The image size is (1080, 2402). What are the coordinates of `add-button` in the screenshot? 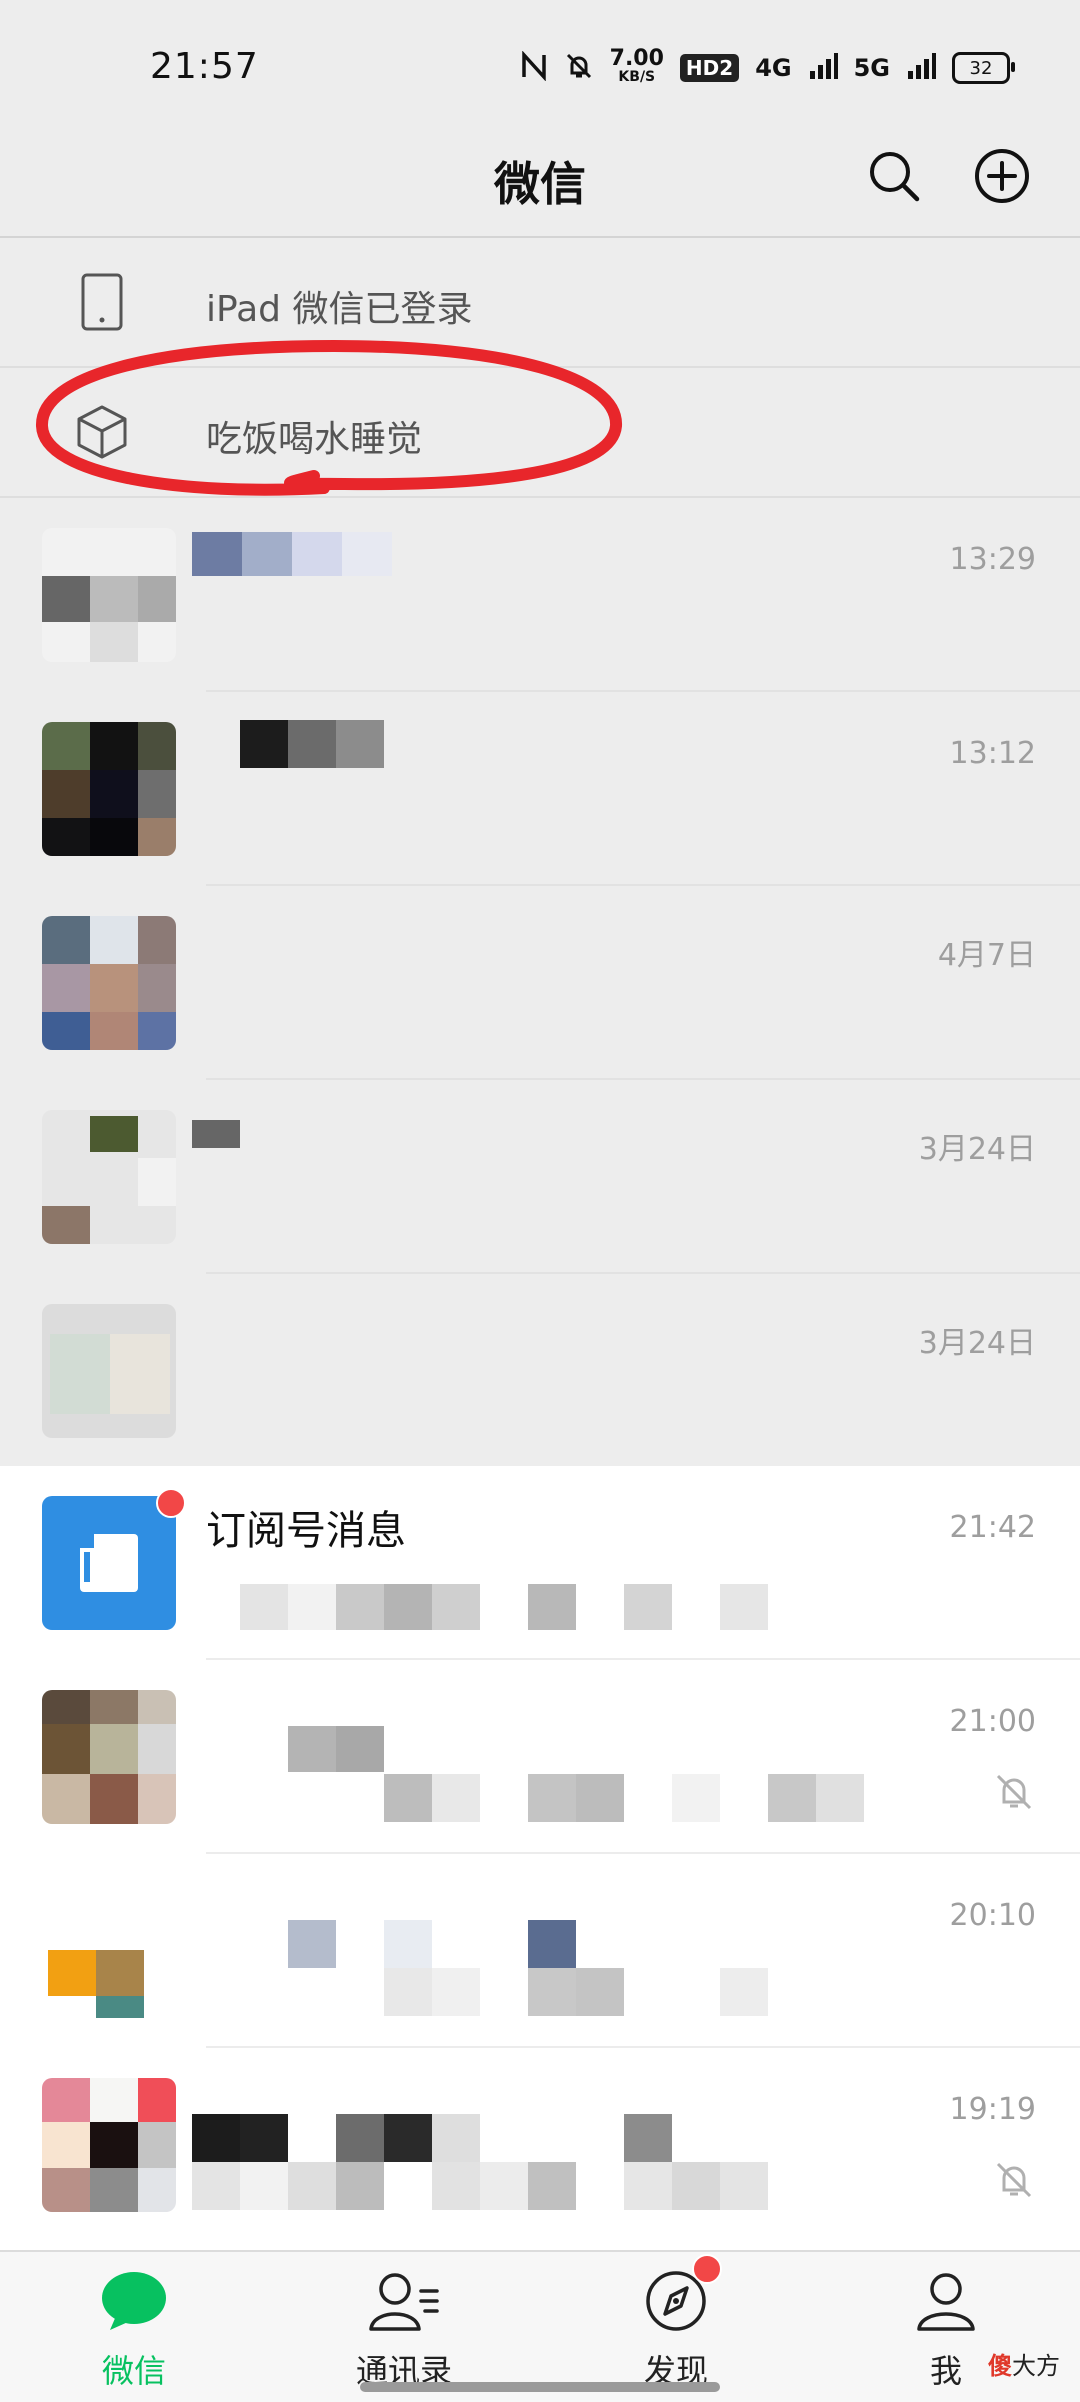 It's located at (1002, 176).